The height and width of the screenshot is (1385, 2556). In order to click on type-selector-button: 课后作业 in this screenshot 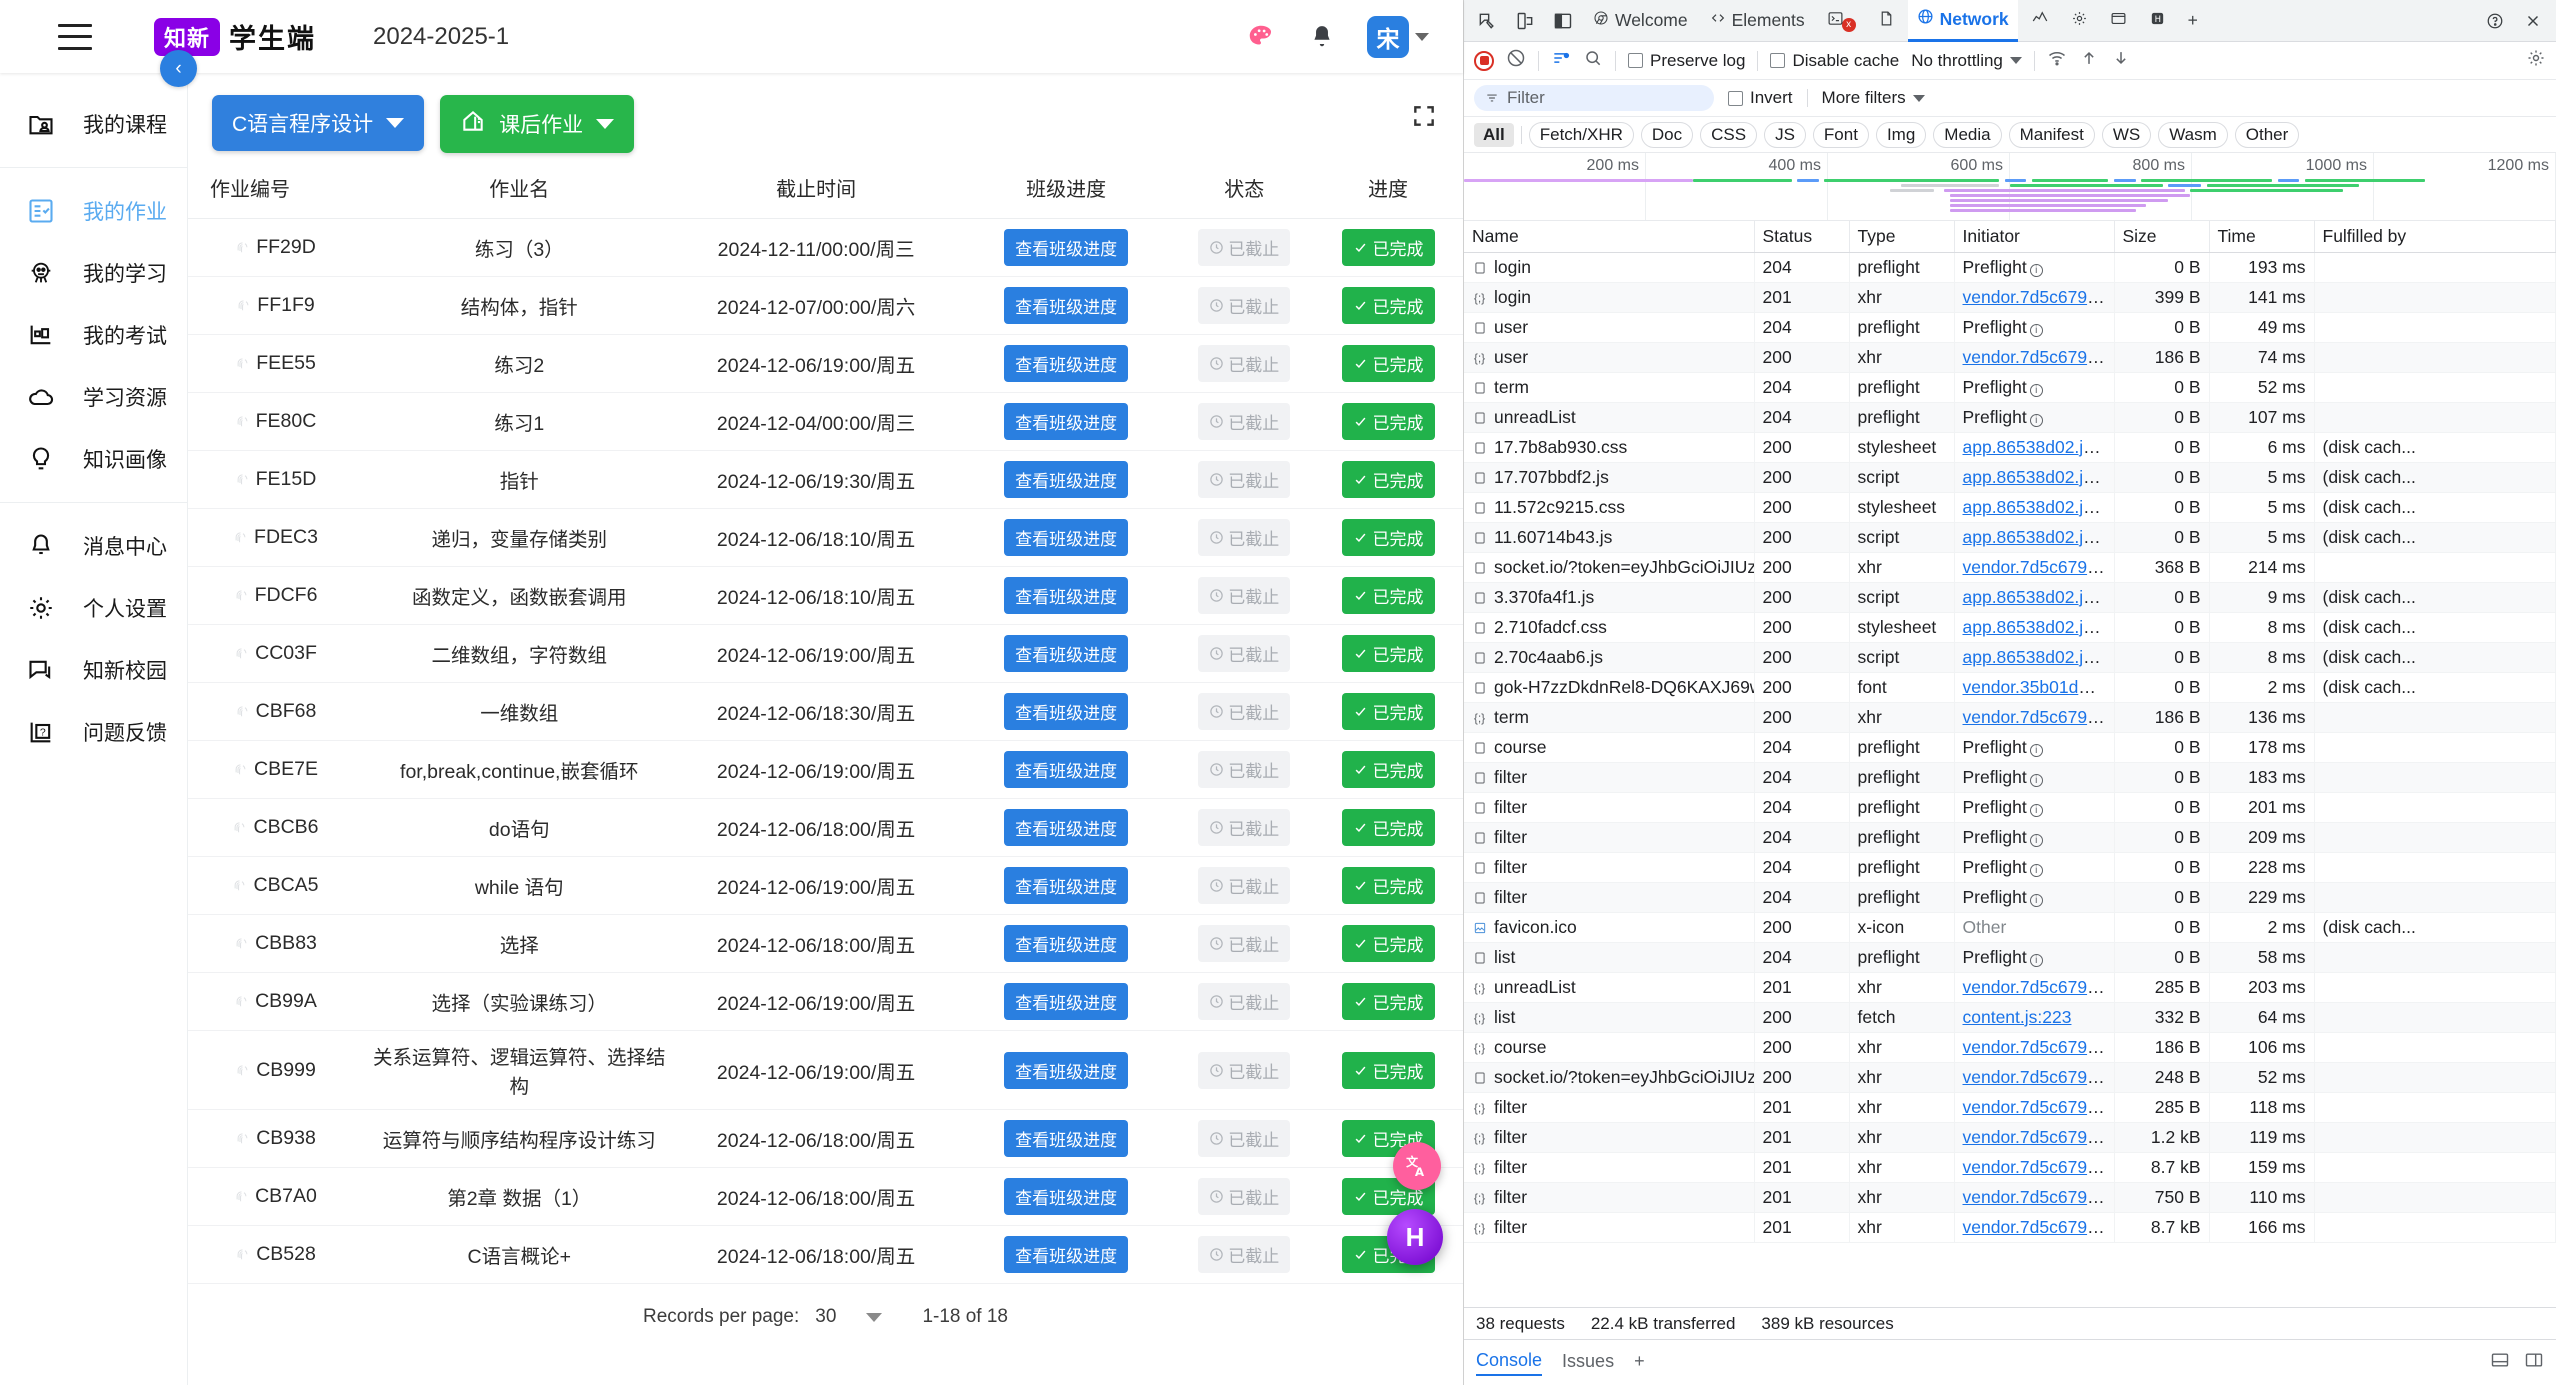, I will do `click(537, 124)`.